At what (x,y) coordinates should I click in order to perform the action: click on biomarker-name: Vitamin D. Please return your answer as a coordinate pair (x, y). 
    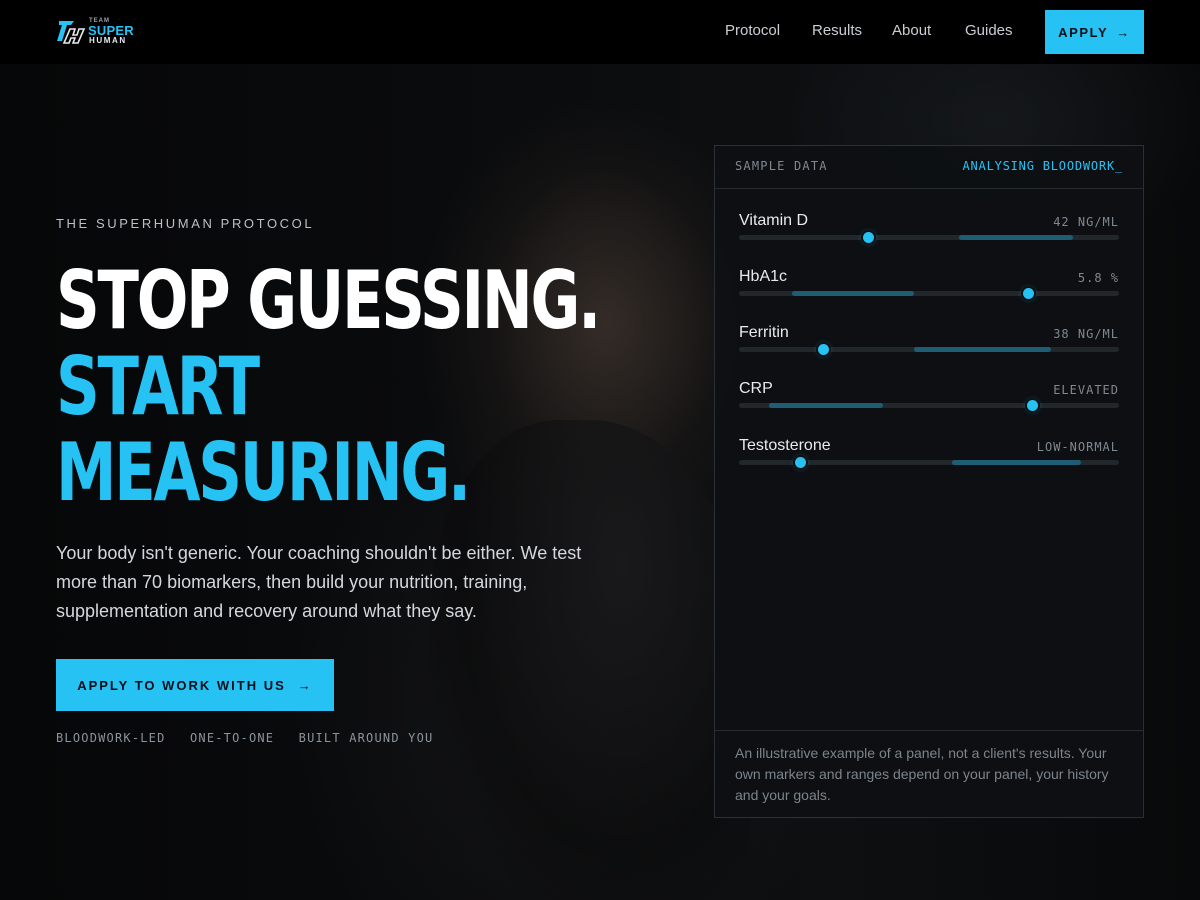
    Looking at the image, I should click on (774, 220).